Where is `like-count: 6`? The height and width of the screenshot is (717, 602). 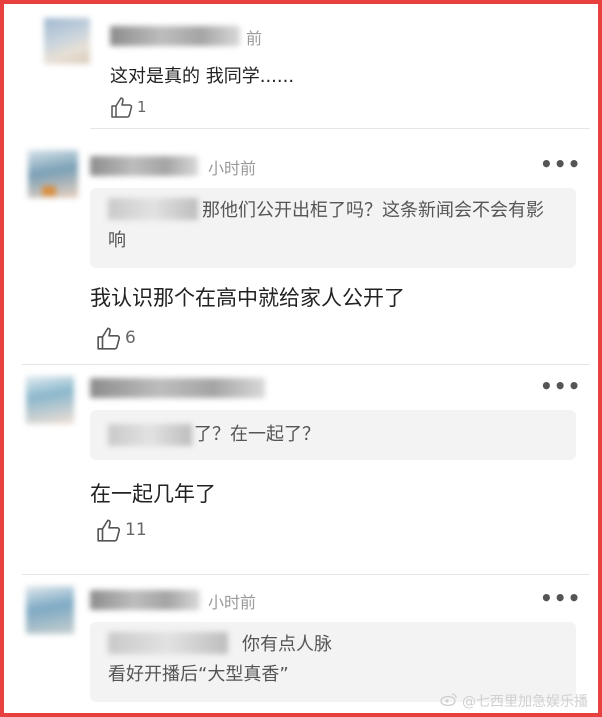
like-count: 6 is located at coordinates (130, 338).